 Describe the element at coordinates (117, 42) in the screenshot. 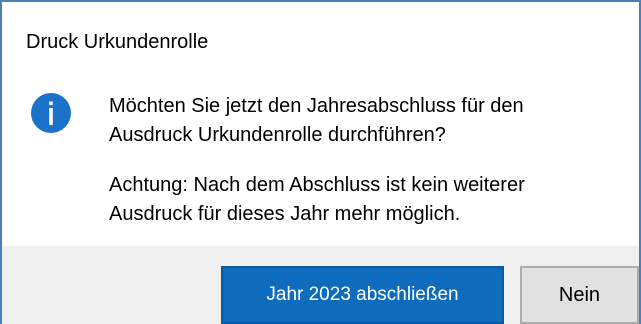

I see `dialog-title: Druck Urkundenrolle` at that location.